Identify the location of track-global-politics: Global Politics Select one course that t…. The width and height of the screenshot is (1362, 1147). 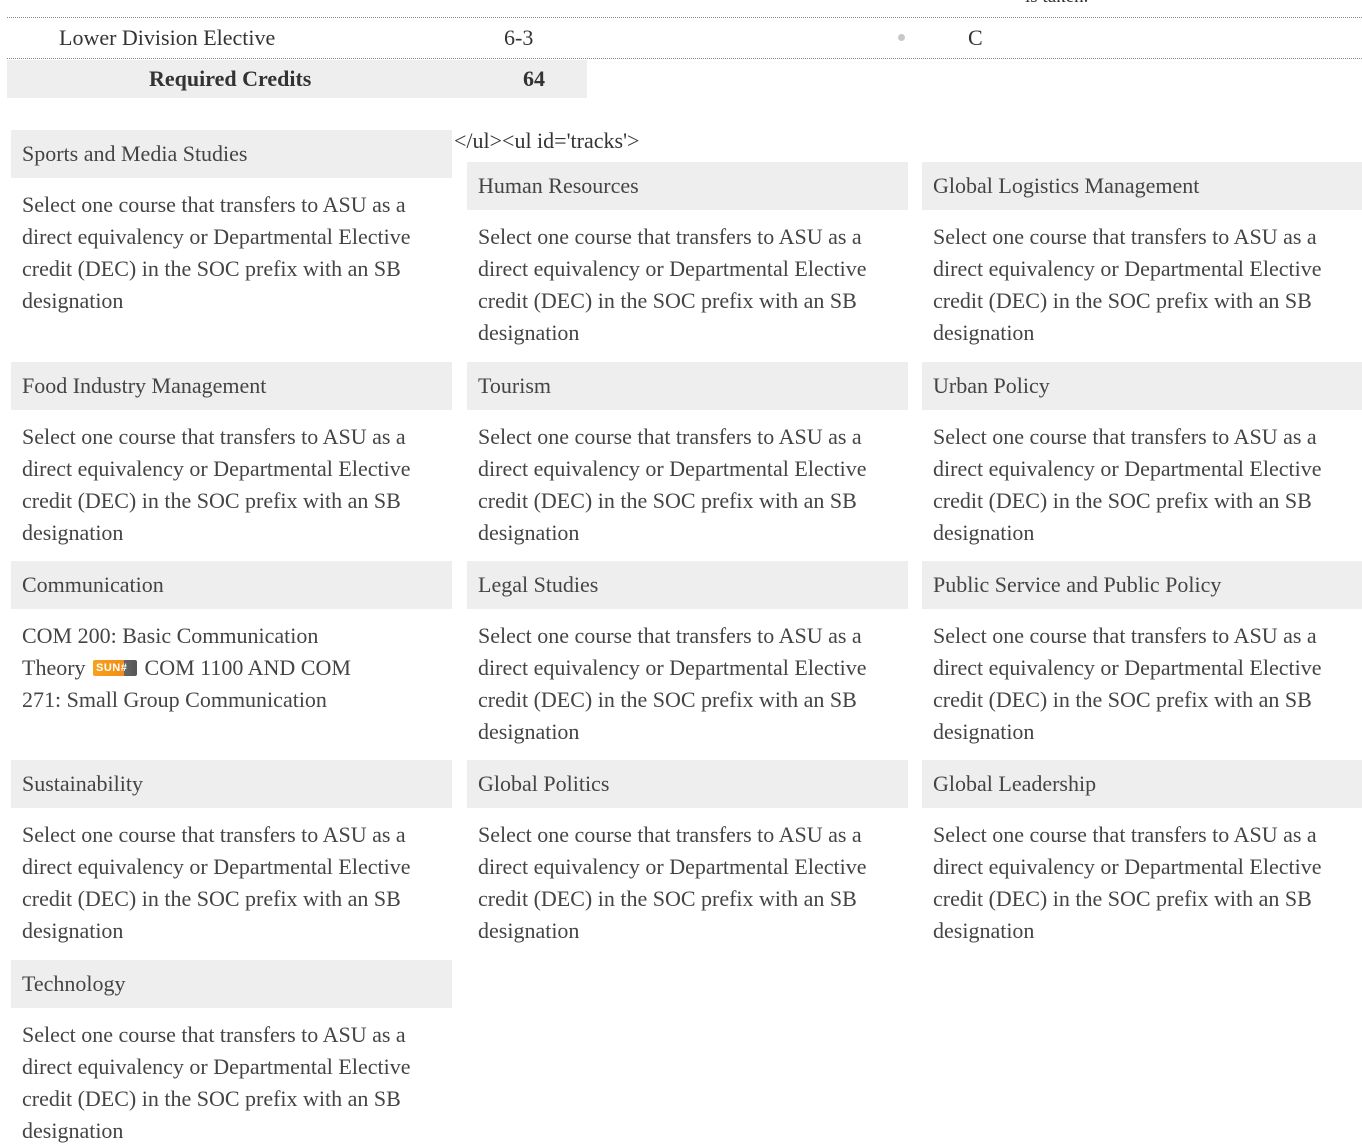
(687, 853).